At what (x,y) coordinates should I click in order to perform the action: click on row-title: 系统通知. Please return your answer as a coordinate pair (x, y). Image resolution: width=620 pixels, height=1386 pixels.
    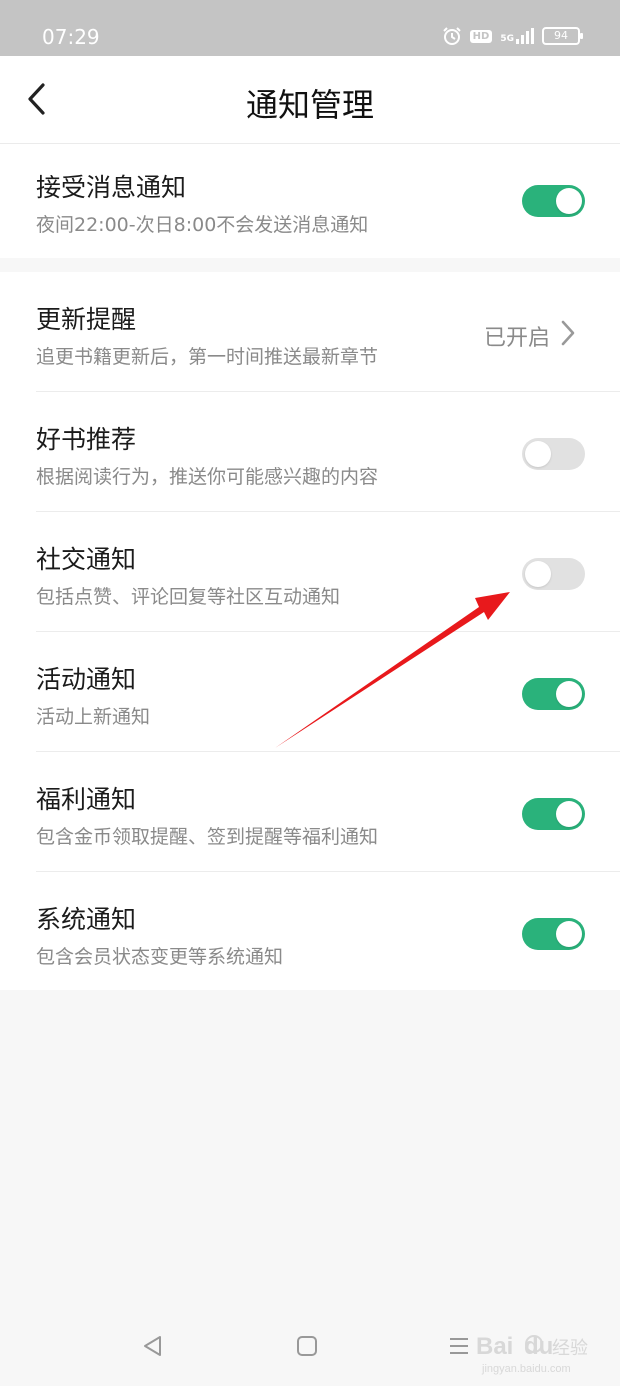
    Looking at the image, I should click on (86, 919).